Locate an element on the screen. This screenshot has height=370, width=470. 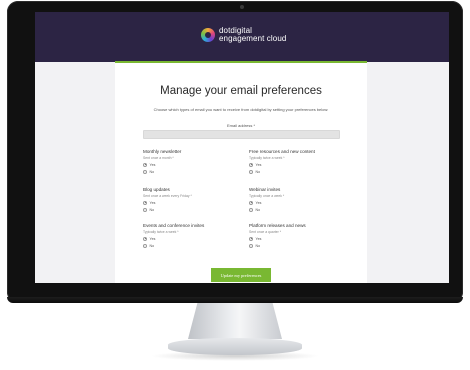
pref-subtitle: Sent once a month * is located at coordinates (158, 157).